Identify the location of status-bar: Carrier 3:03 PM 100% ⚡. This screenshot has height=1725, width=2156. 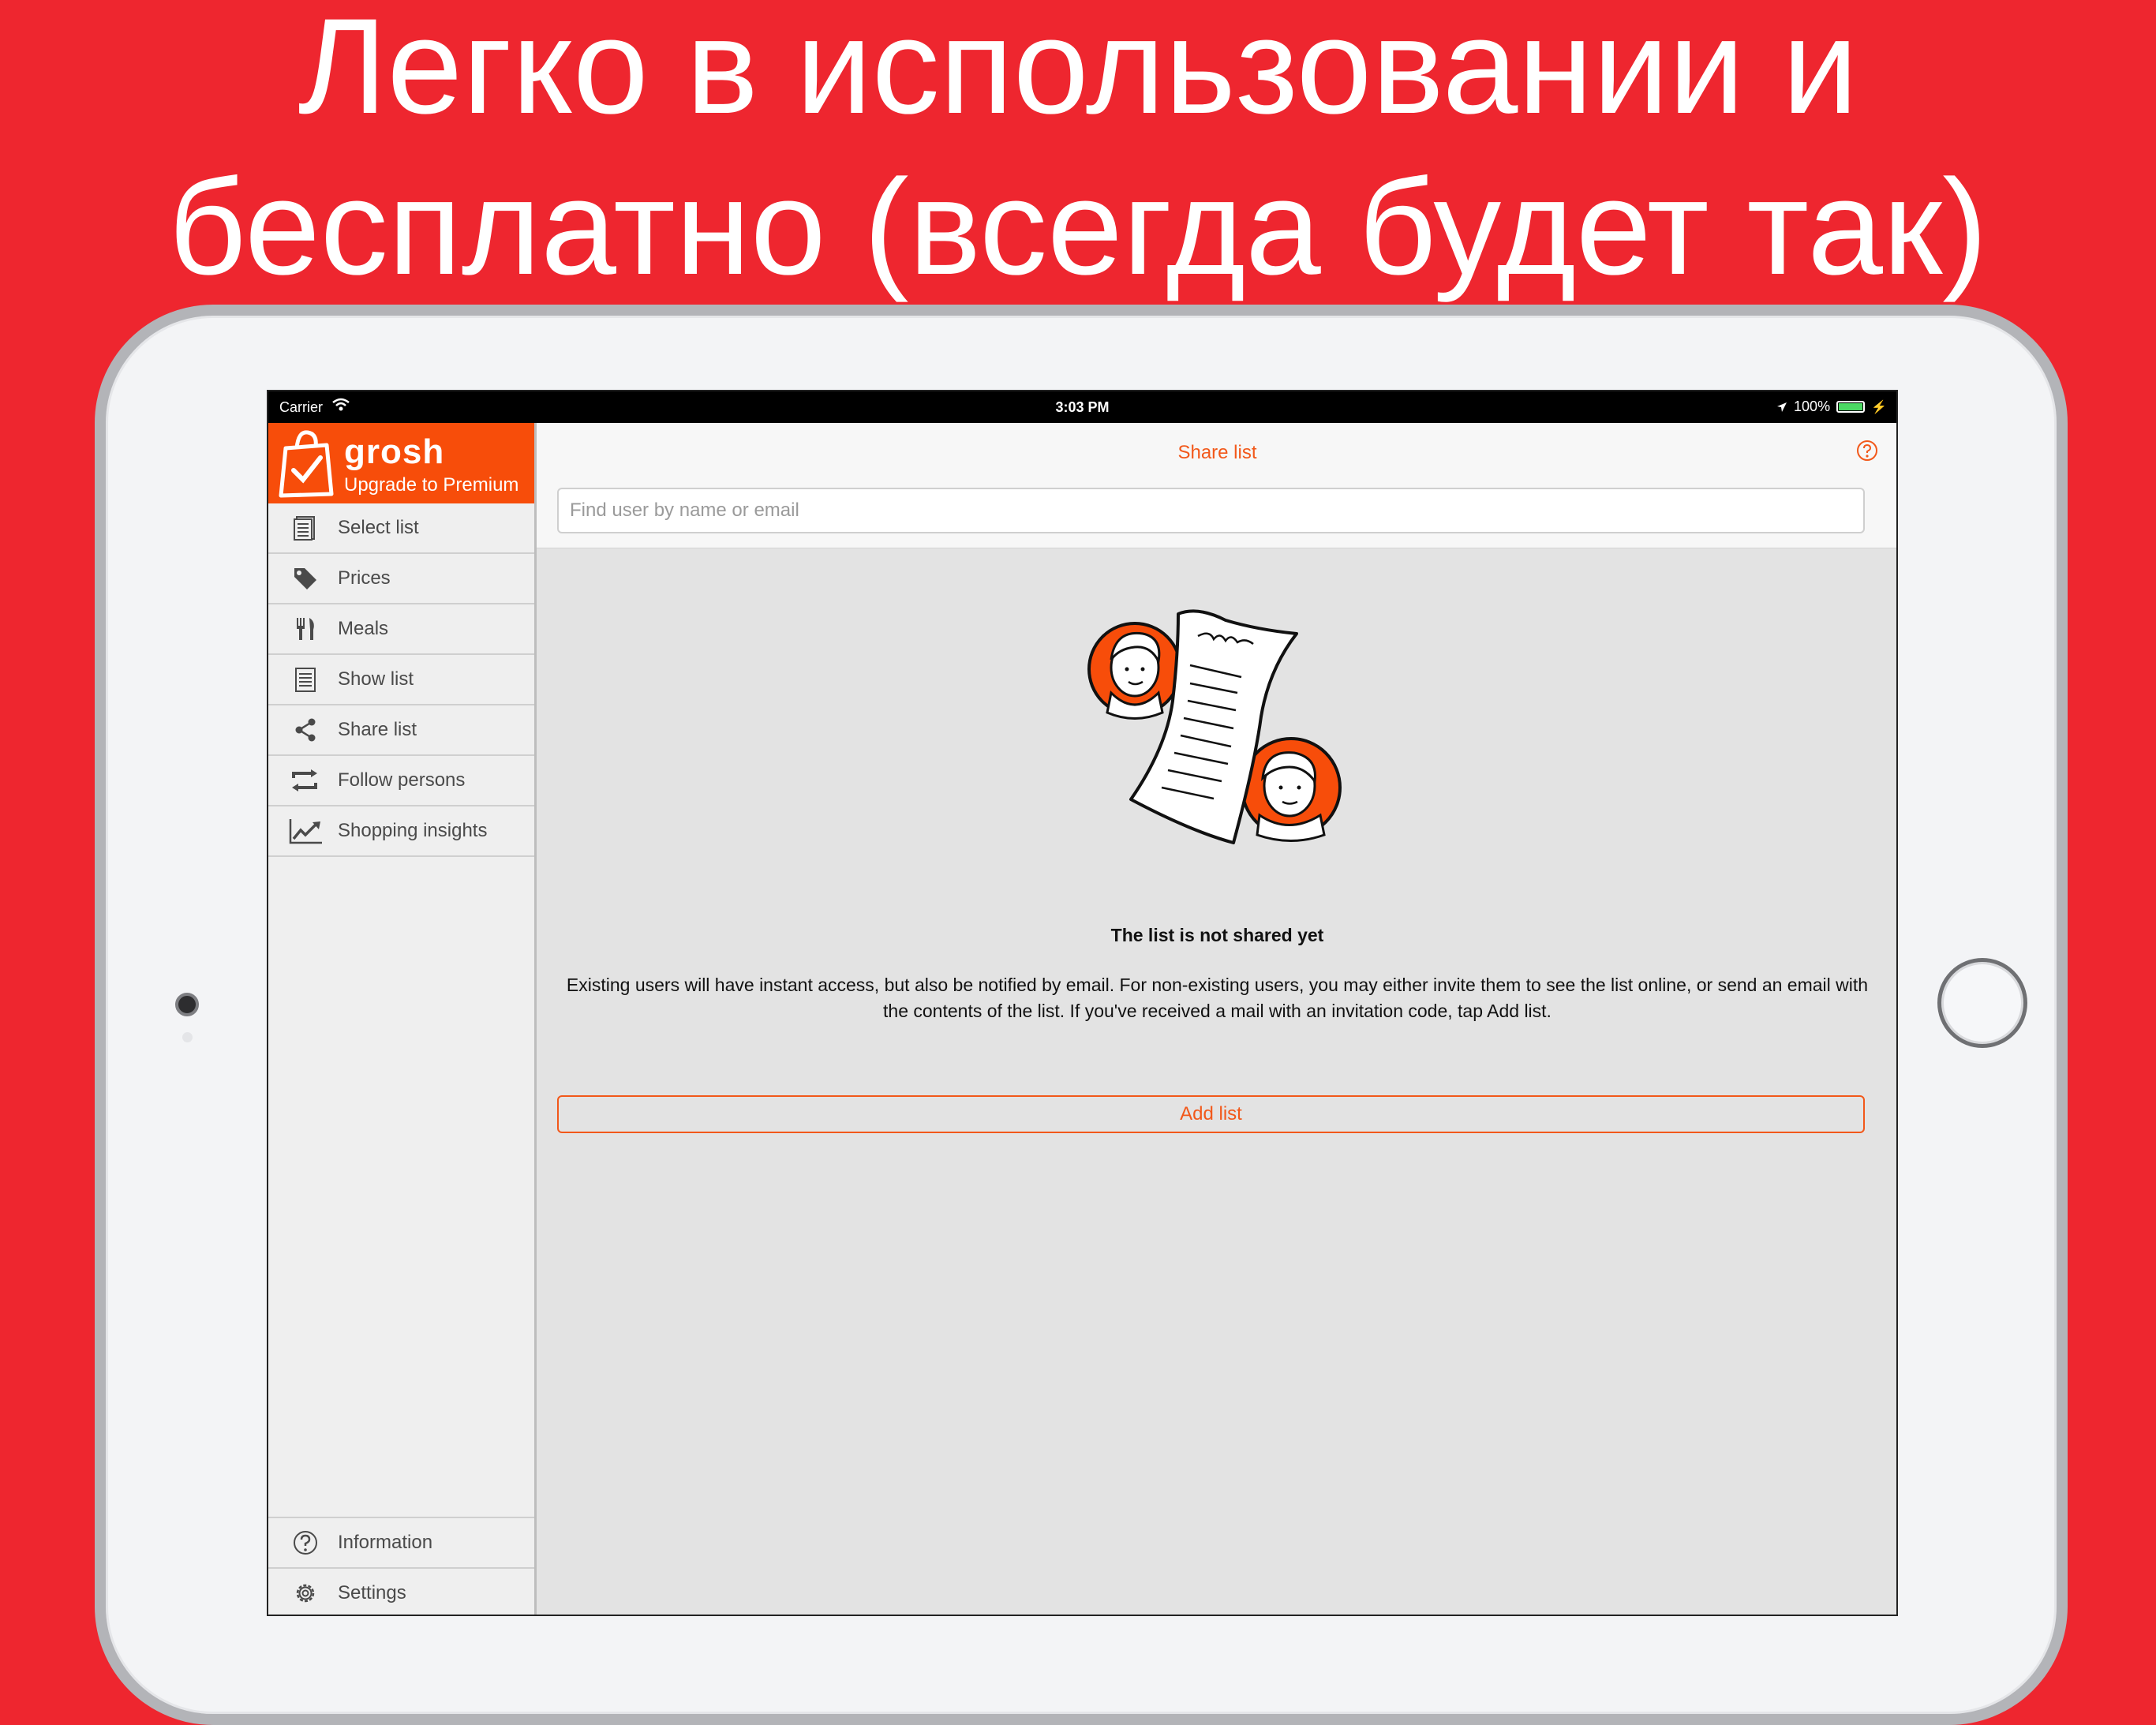
(1082, 407).